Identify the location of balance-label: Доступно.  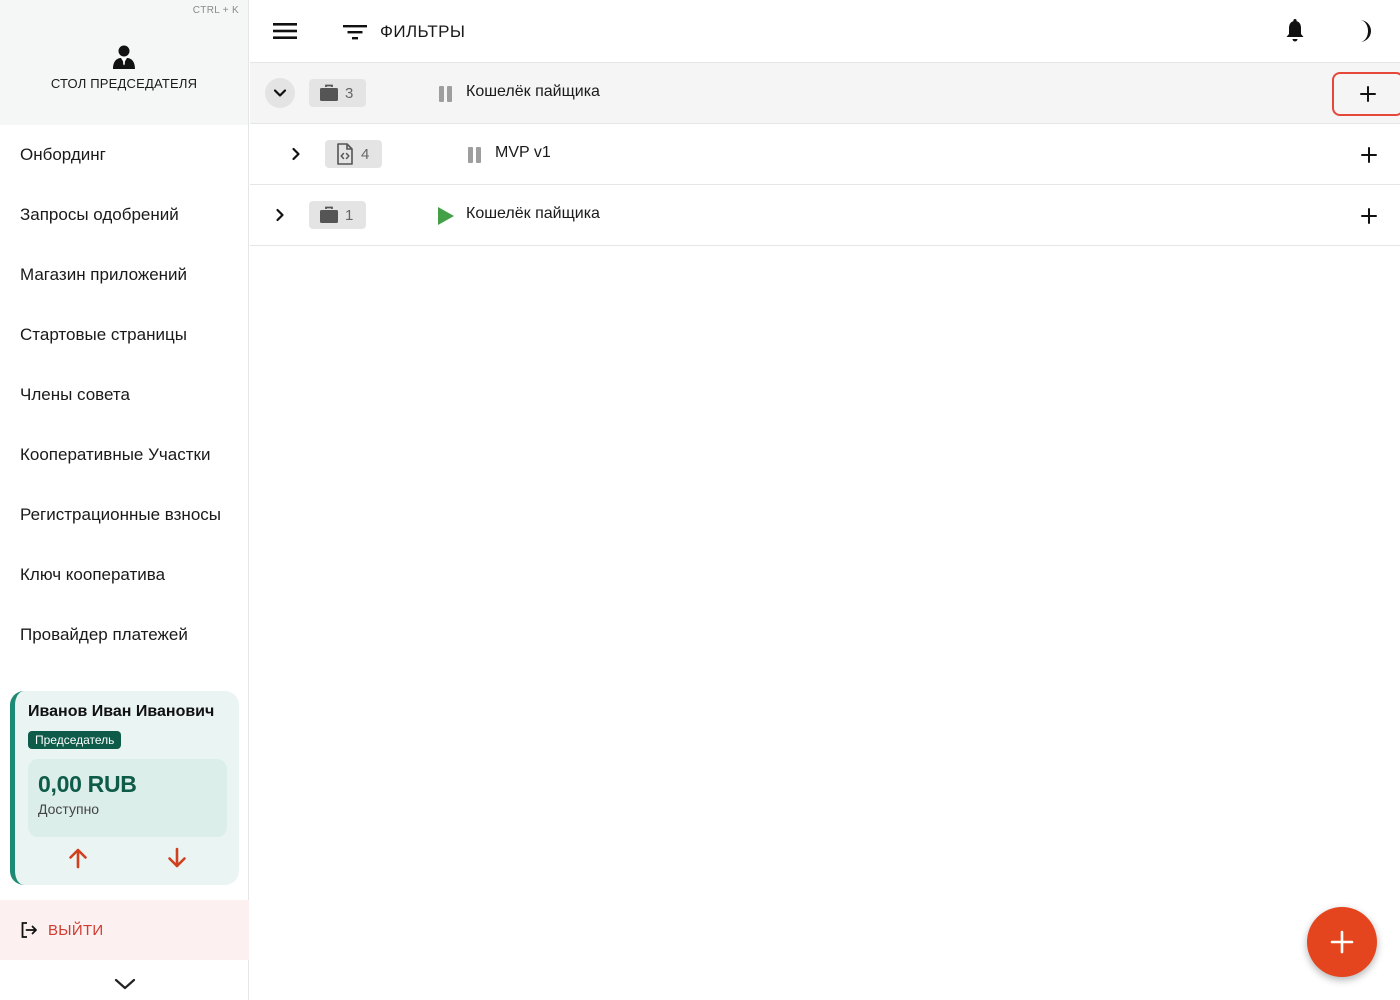
(69, 809).